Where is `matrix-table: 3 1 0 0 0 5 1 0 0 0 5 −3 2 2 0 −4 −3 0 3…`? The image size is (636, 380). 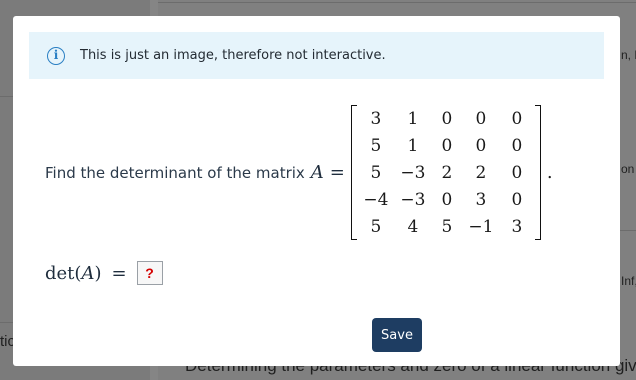 matrix-table: 3 1 0 0 0 5 1 0 0 0 5 −3 2 2 0 −4 −3 0 3… is located at coordinates (446, 172).